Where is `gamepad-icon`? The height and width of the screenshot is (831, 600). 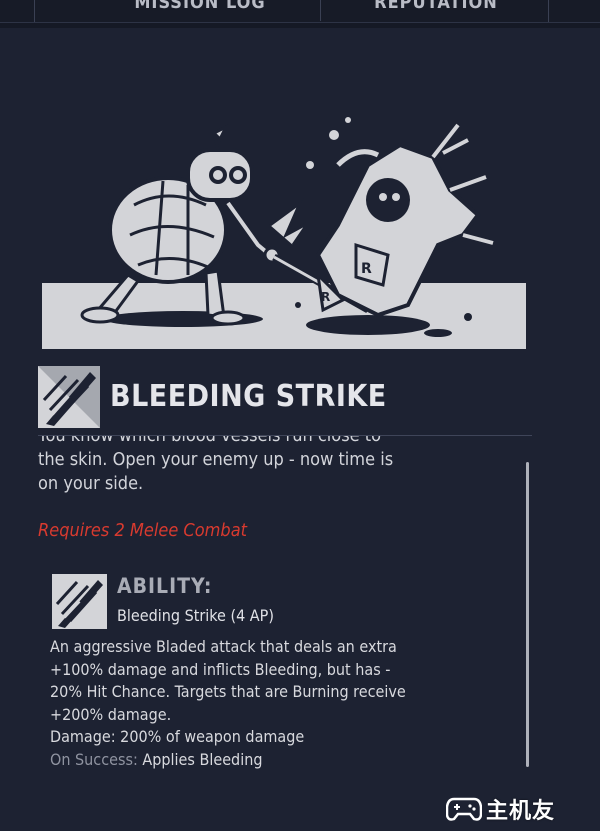
gamepad-icon is located at coordinates (464, 809).